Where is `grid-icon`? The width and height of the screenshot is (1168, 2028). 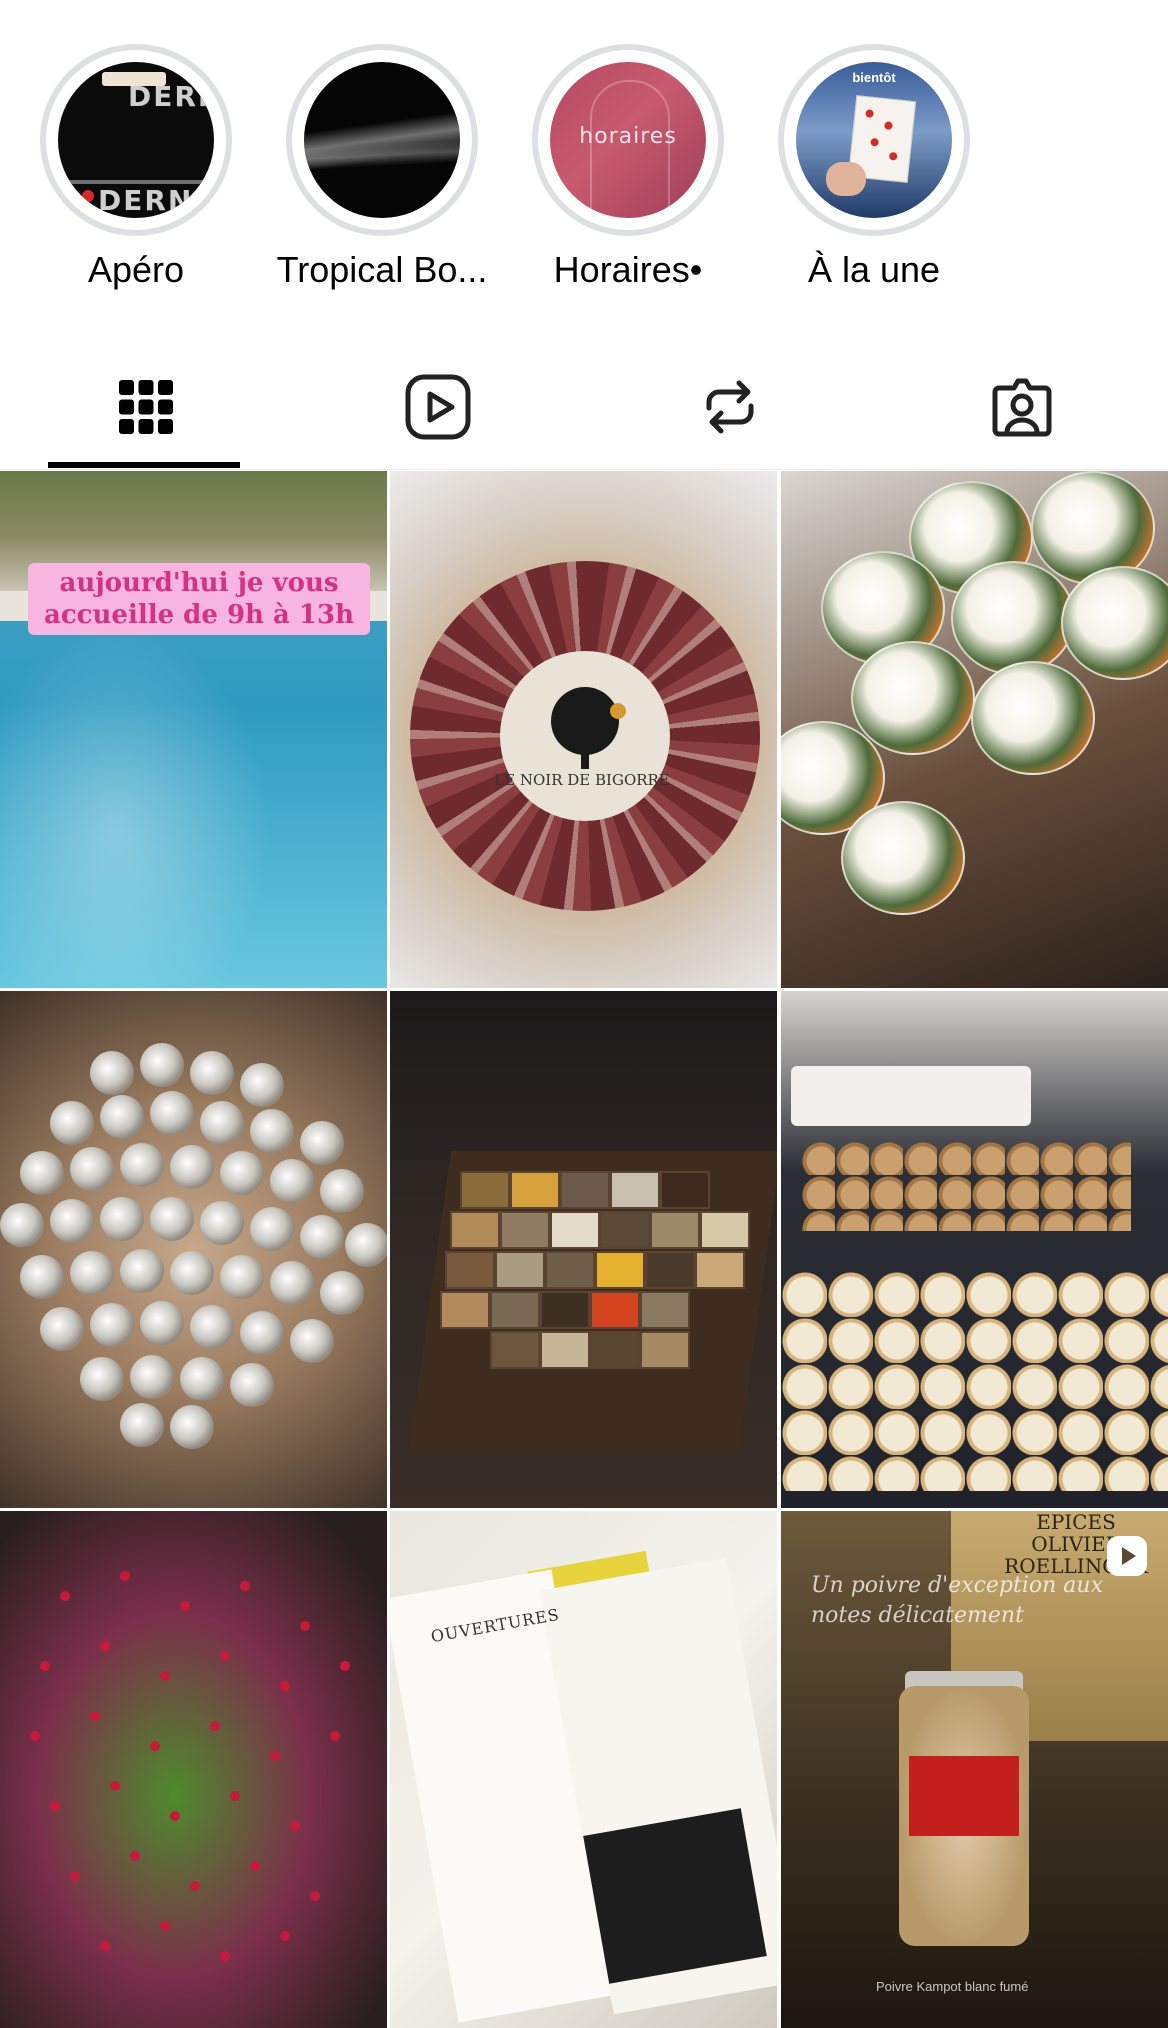 grid-icon is located at coordinates (146, 407).